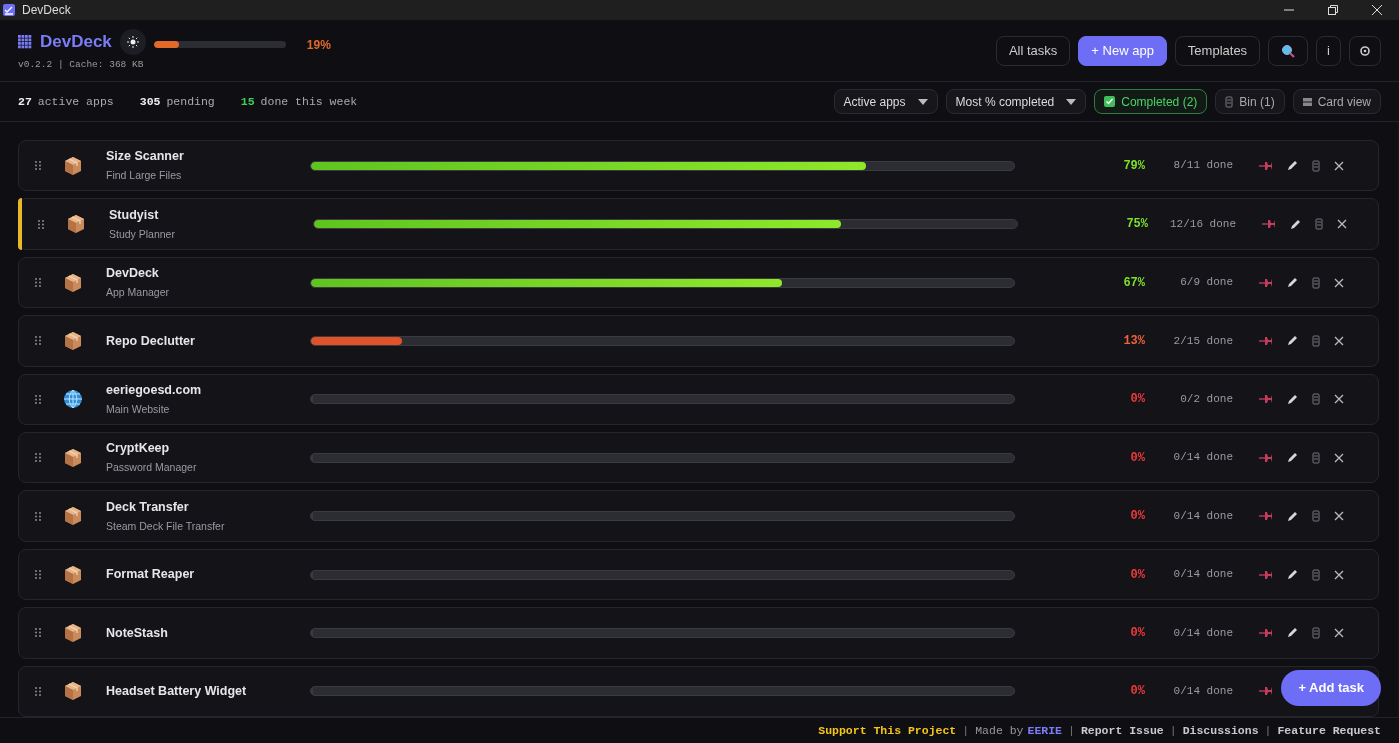 This screenshot has height=743, width=1399. What do you see at coordinates (1328, 50) in the screenshot?
I see `header-button: i` at bounding box center [1328, 50].